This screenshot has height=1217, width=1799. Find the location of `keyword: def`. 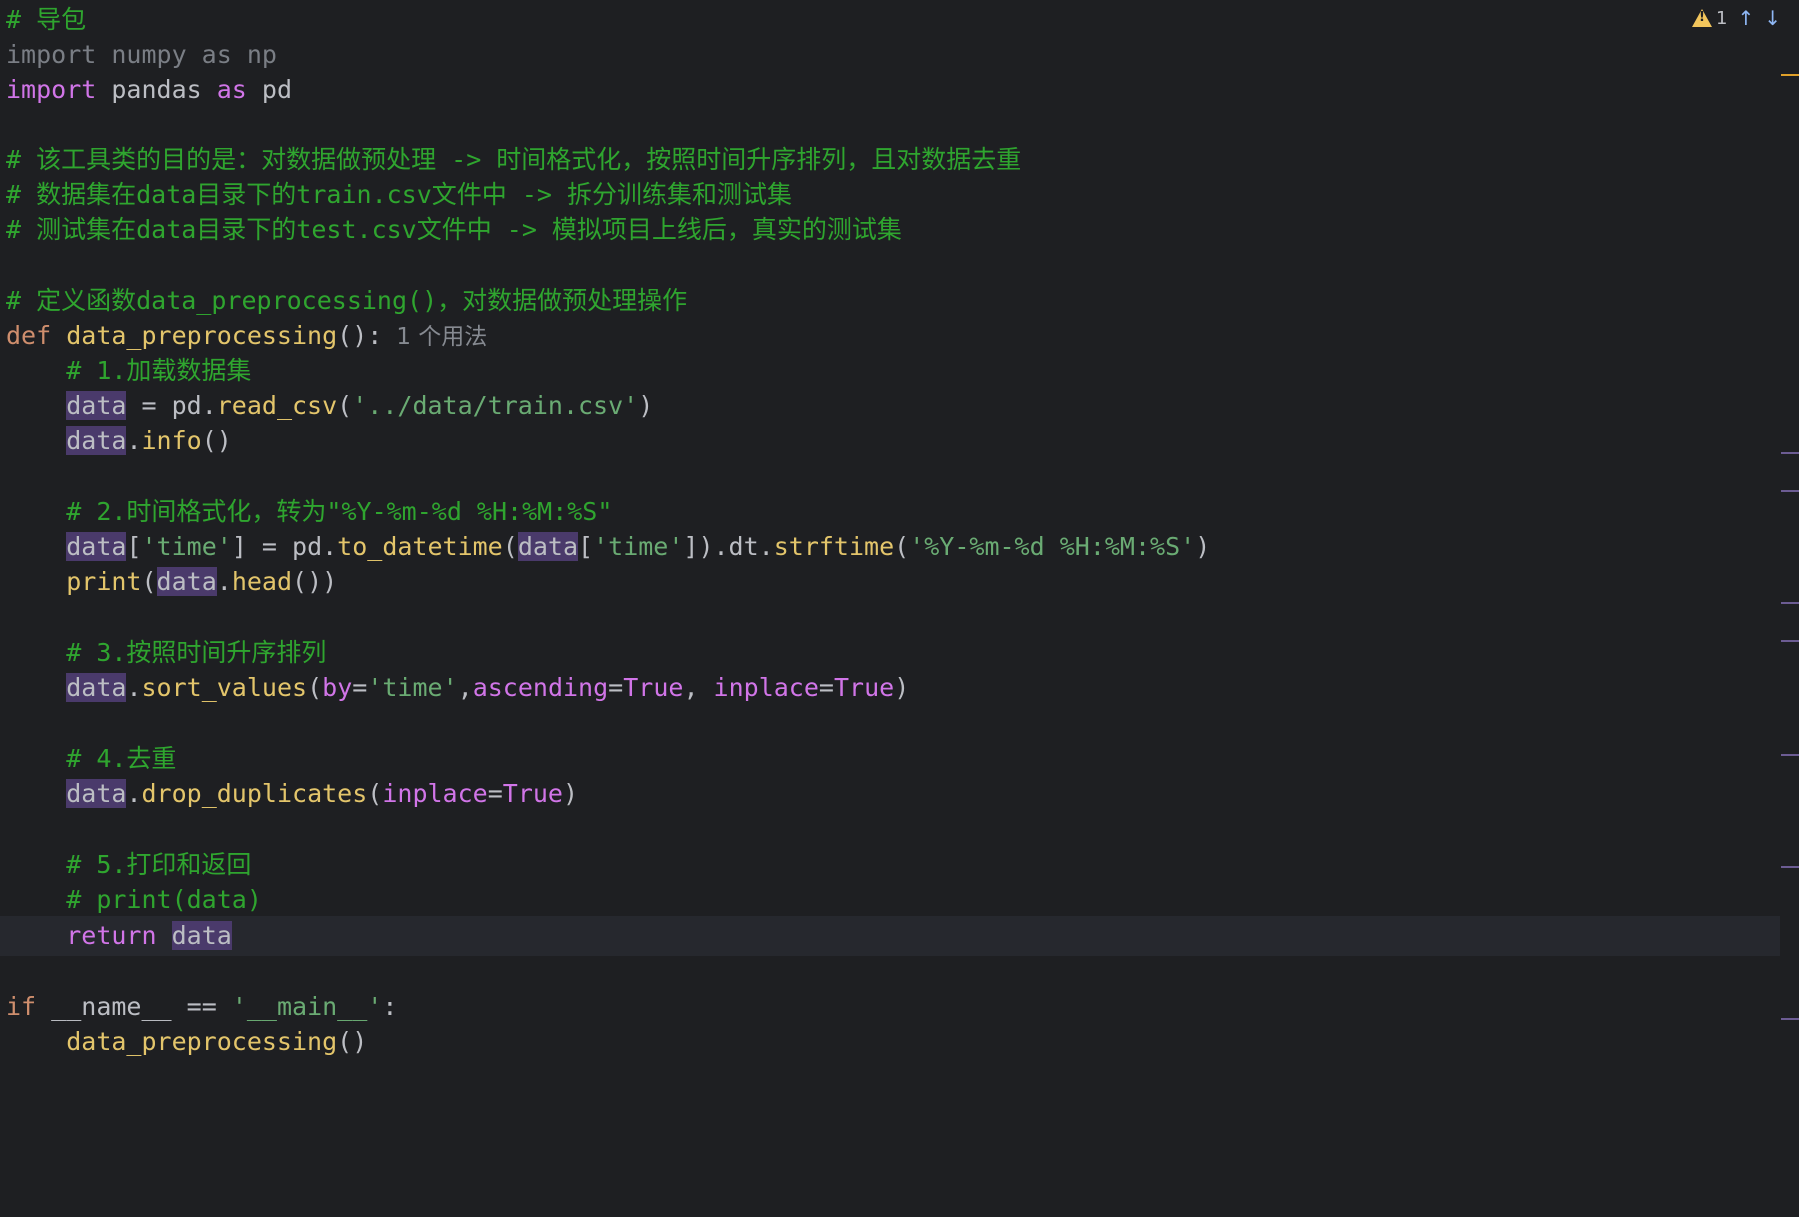

keyword: def is located at coordinates (29, 335).